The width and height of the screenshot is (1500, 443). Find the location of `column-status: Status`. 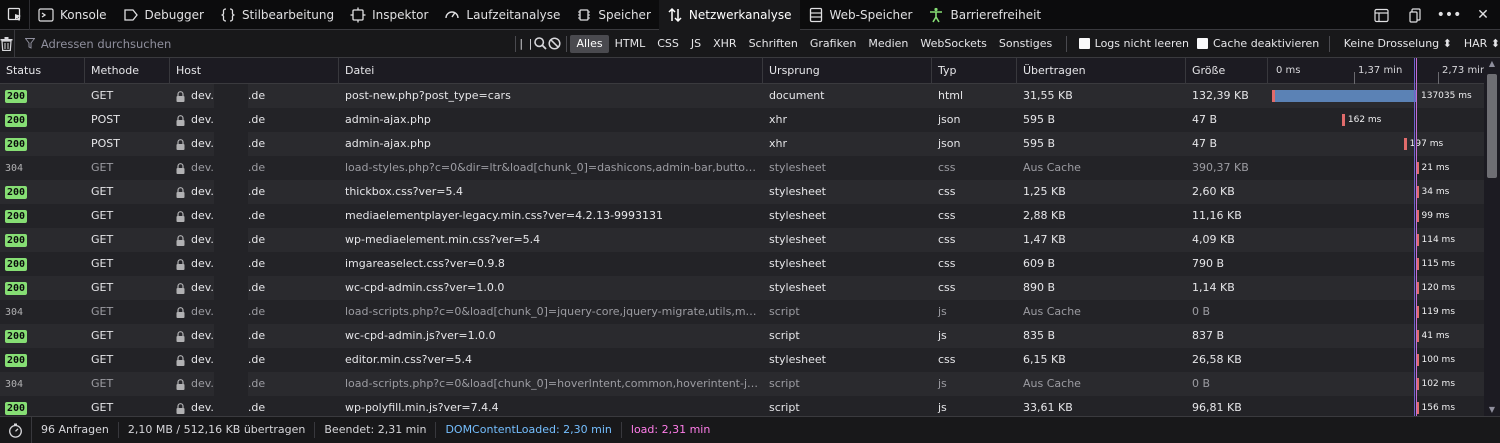

column-status: Status is located at coordinates (42, 71).